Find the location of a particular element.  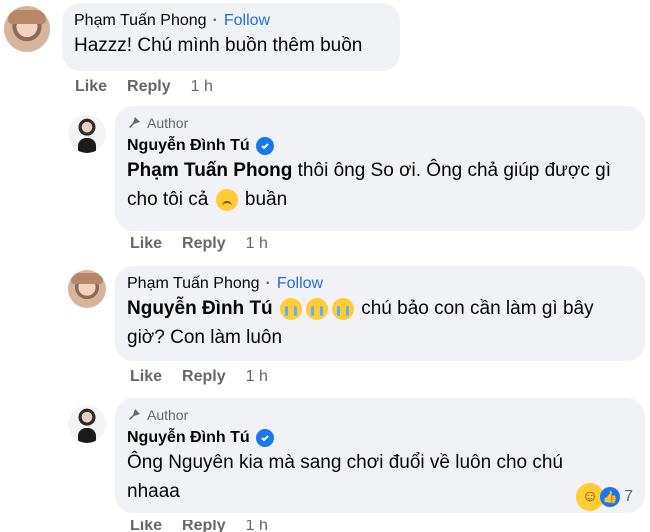

mention-link: Phạm Tuấn Phong is located at coordinates (209, 170).